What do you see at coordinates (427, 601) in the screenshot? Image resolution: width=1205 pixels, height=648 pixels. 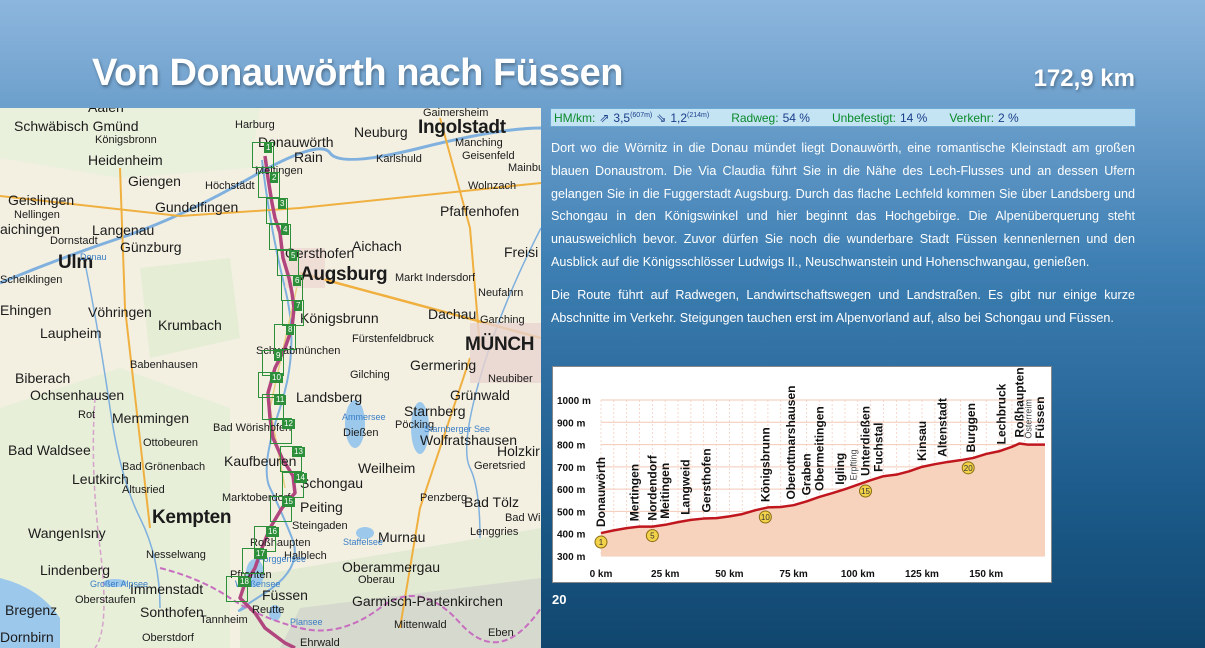 I see `map-place-label: Garmisch-Partenkirchen` at bounding box center [427, 601].